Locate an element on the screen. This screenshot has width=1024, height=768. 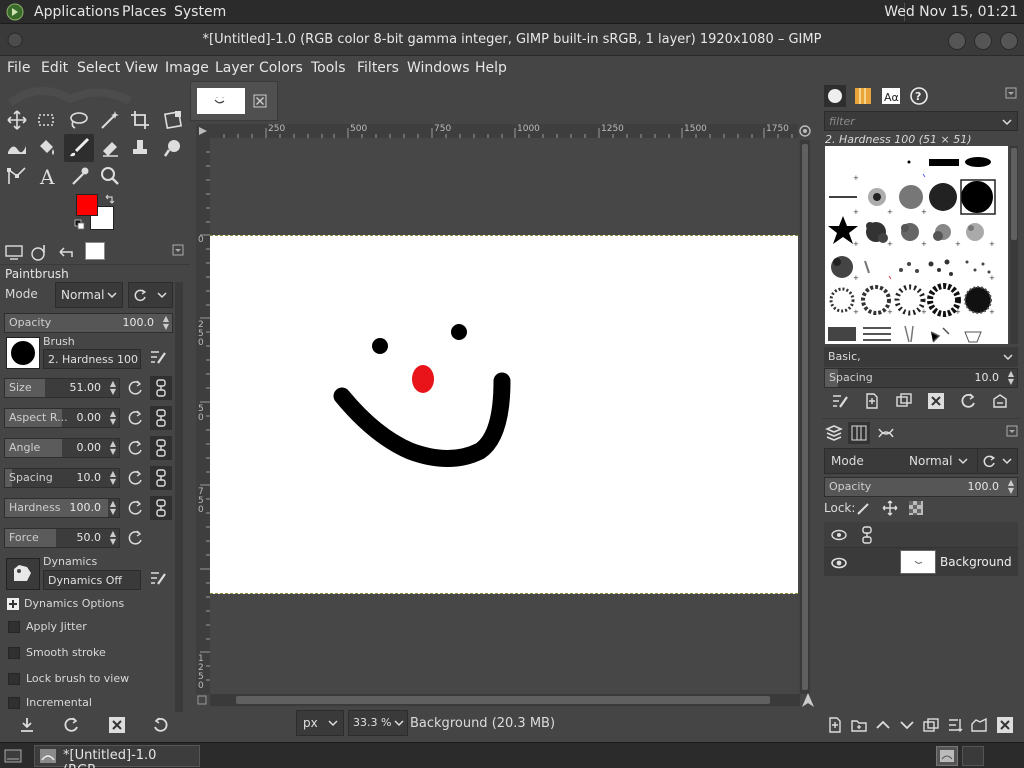
merge-layer-icon is located at coordinates (955, 725).